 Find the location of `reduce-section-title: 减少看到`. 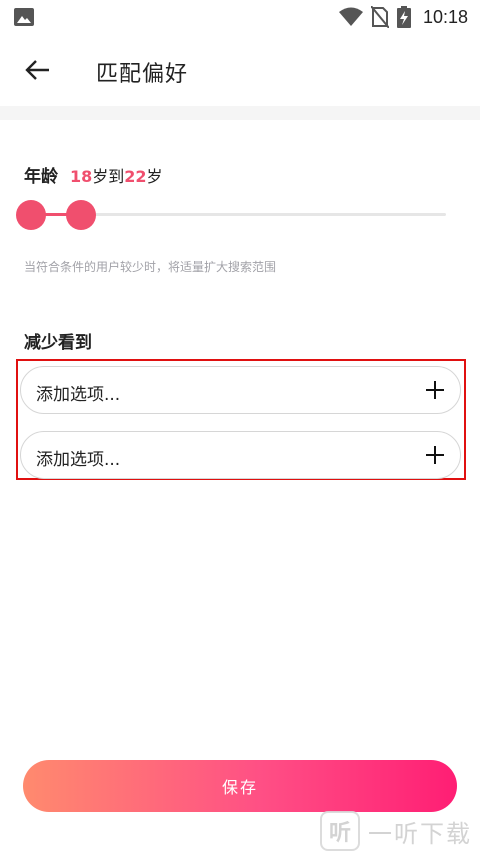

reduce-section-title: 减少看到 is located at coordinates (58, 343).